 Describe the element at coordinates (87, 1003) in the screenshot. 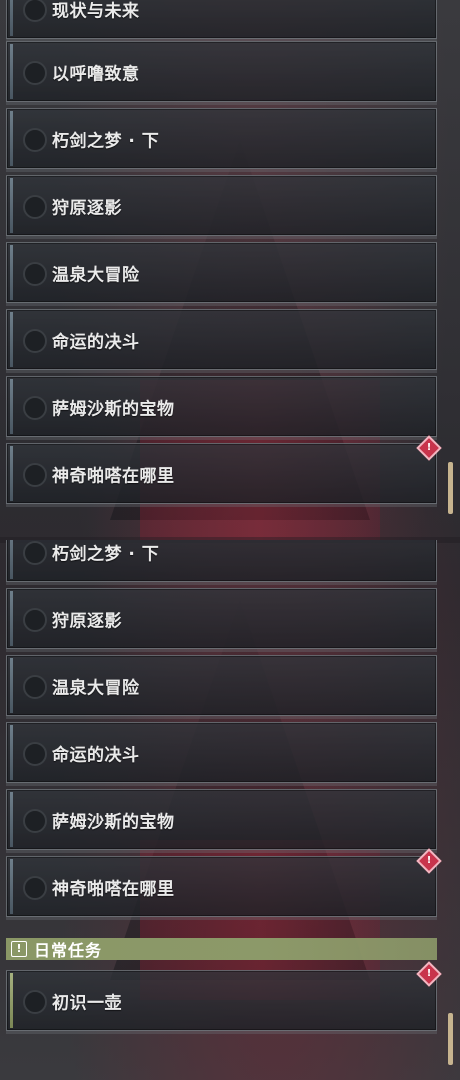

I see `quest-label: 初识一壶` at that location.